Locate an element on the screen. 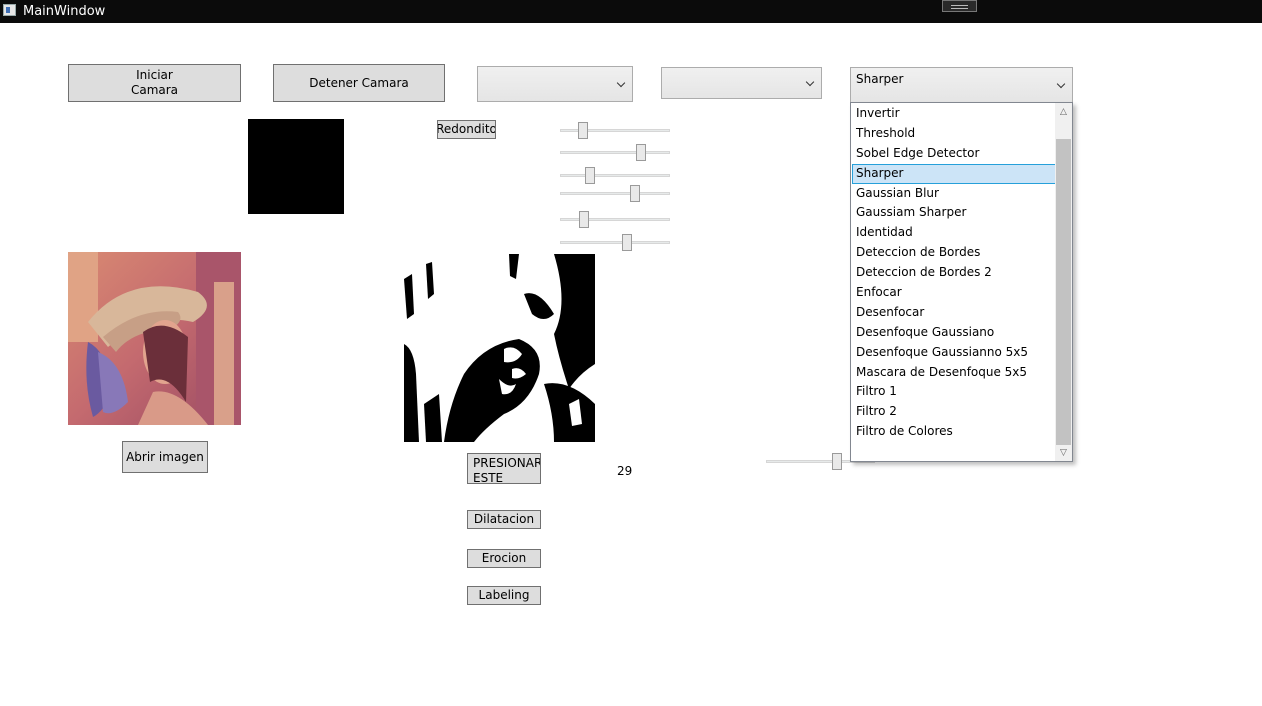 The height and width of the screenshot is (706, 1262). dropdown-option: Filtro 2 is located at coordinates (954, 412).